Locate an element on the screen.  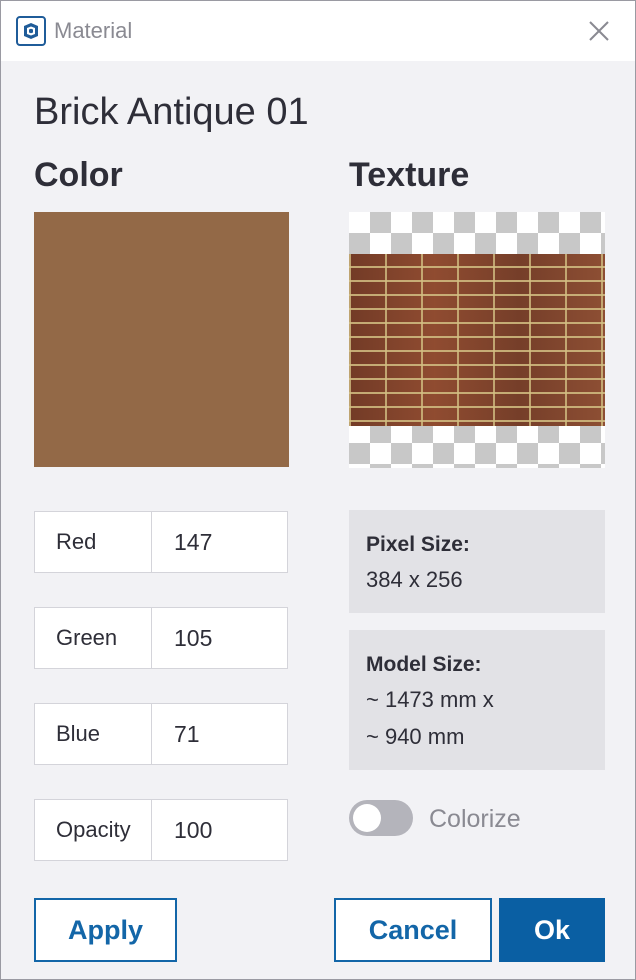
pixel-size-value: 384 x 256 is located at coordinates (414, 579).